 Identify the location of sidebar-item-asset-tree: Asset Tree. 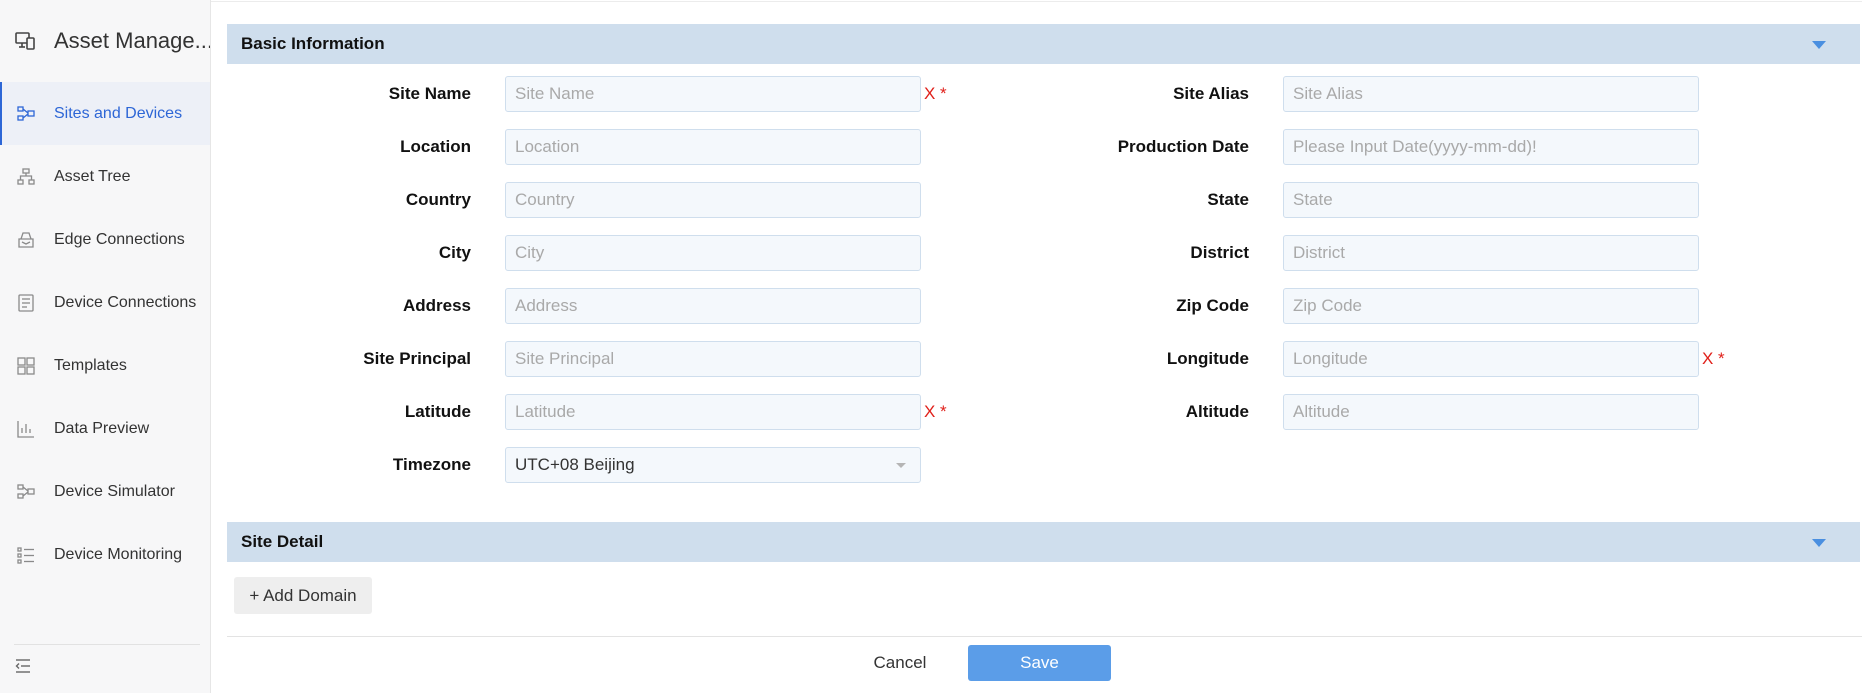
(105, 176).